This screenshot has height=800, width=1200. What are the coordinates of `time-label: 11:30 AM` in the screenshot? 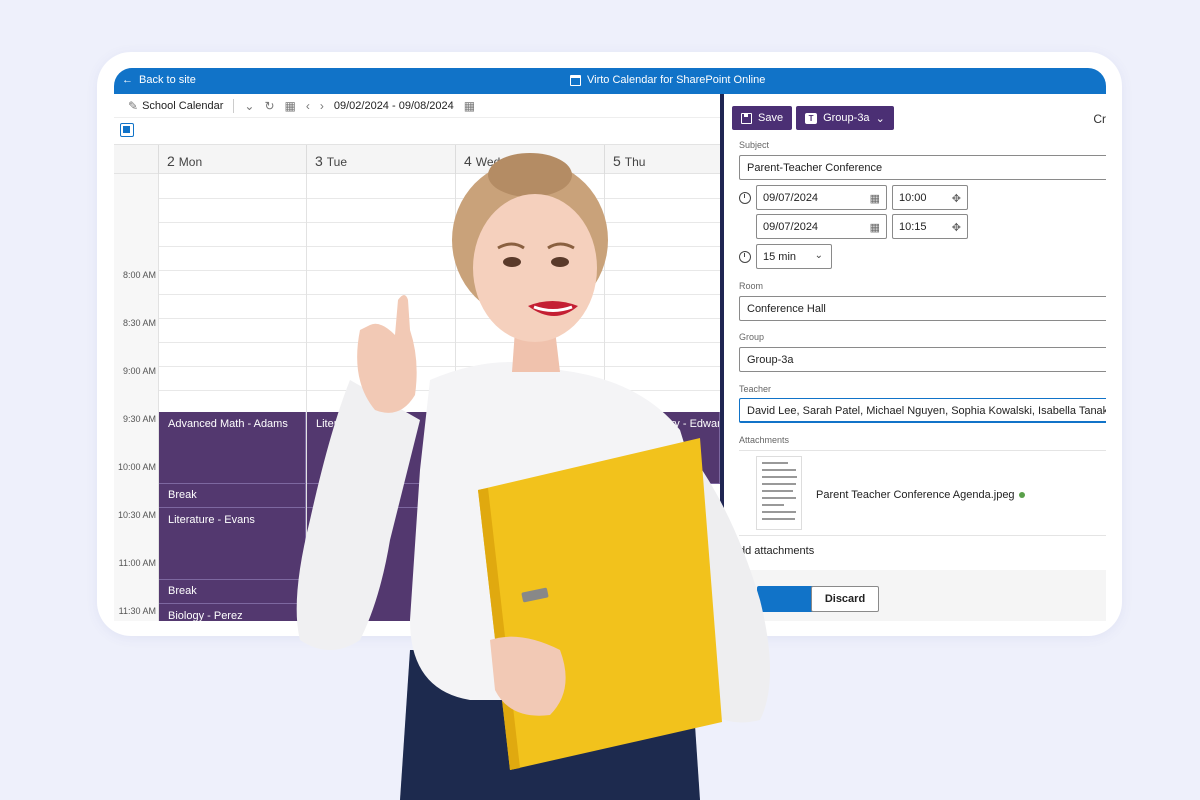 It's located at (137, 611).